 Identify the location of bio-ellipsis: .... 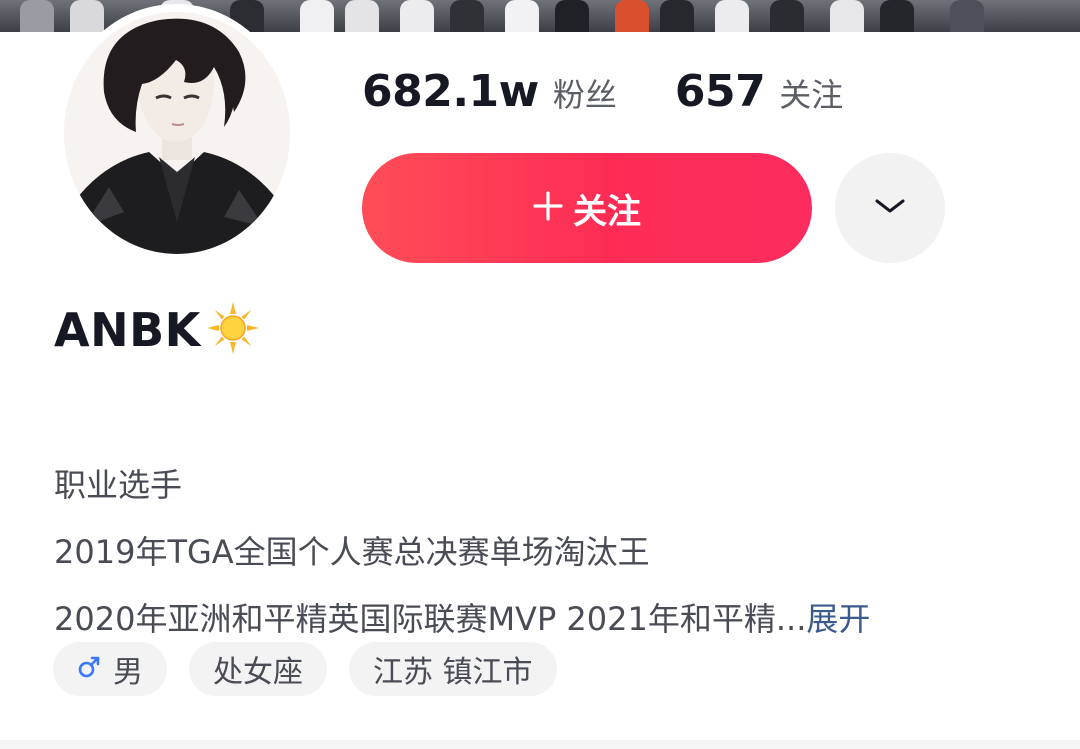
(791, 619).